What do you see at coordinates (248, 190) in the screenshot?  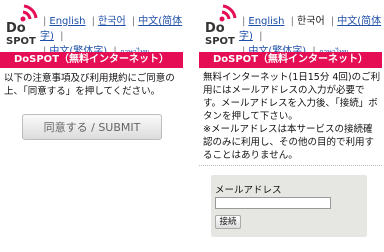 I see `email-label: メールアドレス` at bounding box center [248, 190].